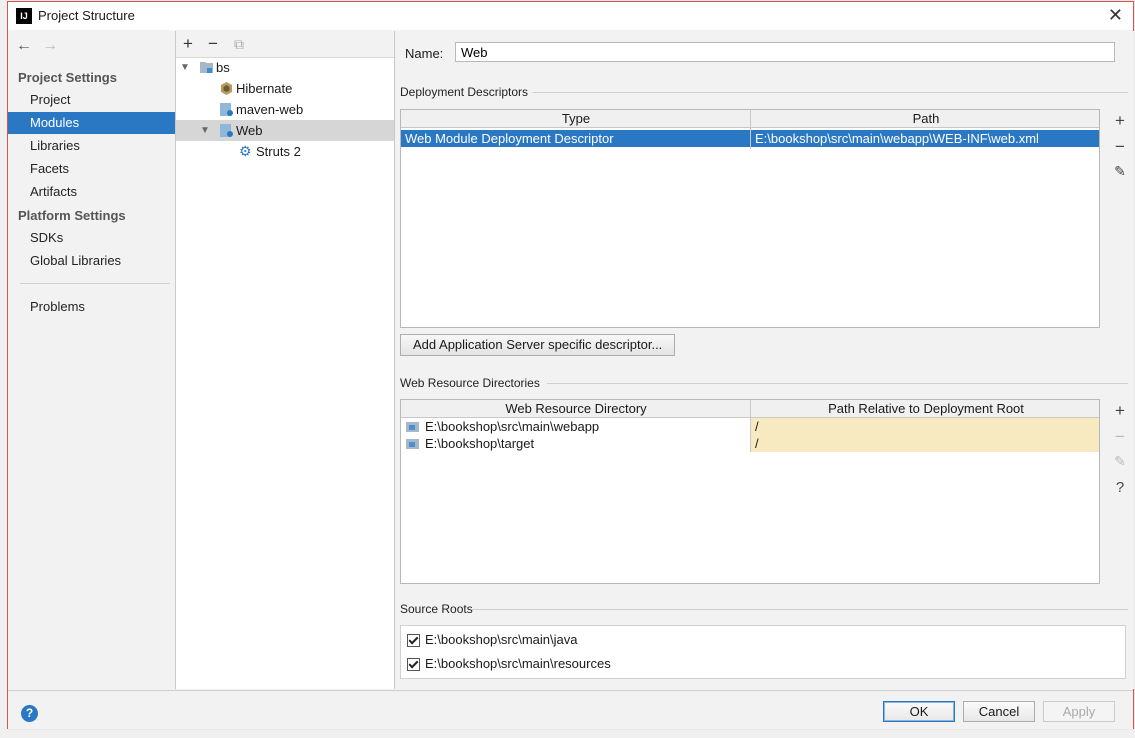  What do you see at coordinates (270, 109) in the screenshot?
I see `tree-node-label: maven-web` at bounding box center [270, 109].